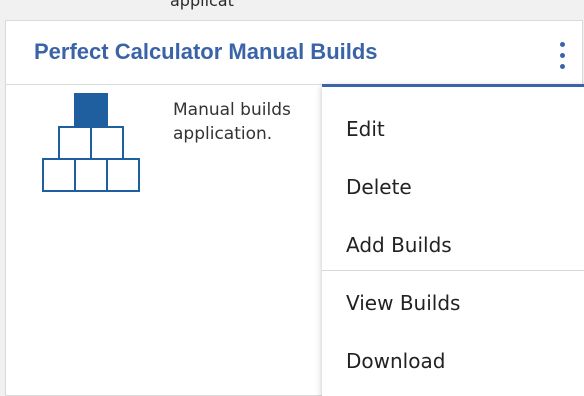  What do you see at coordinates (292, 5) in the screenshot?
I see `top-strip: applicat` at bounding box center [292, 5].